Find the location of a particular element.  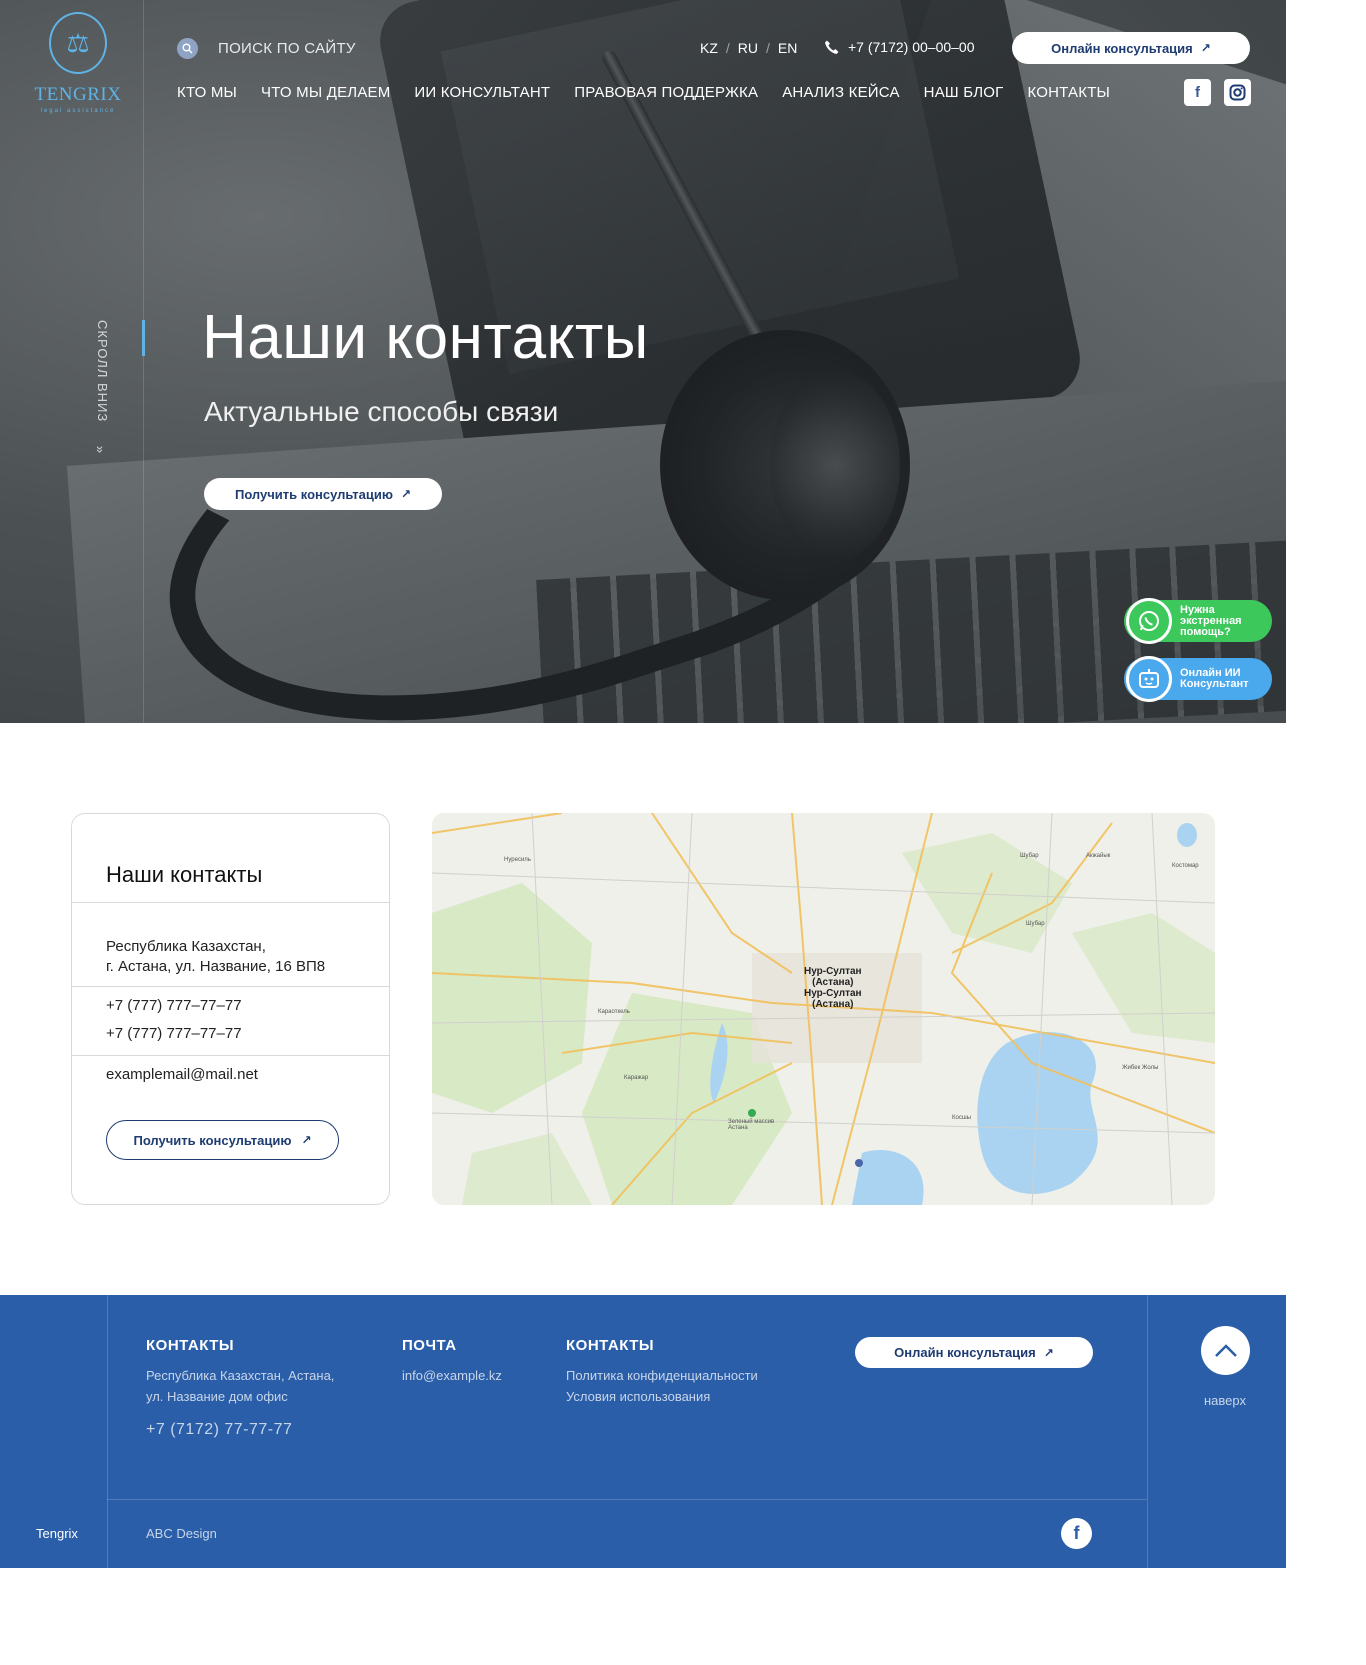

contacts-address-line2: г. Астана, ул. Название, 16 ВП8 is located at coordinates (216, 966).